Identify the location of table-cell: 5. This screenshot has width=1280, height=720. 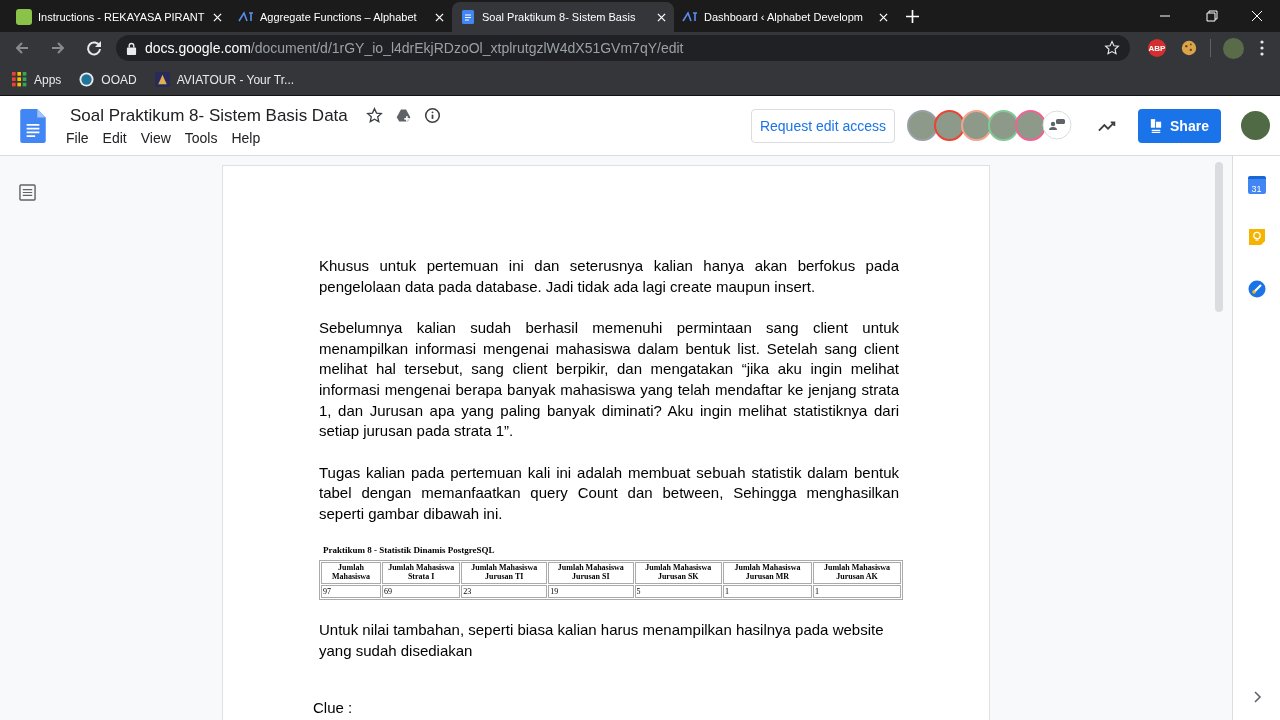
(678, 591).